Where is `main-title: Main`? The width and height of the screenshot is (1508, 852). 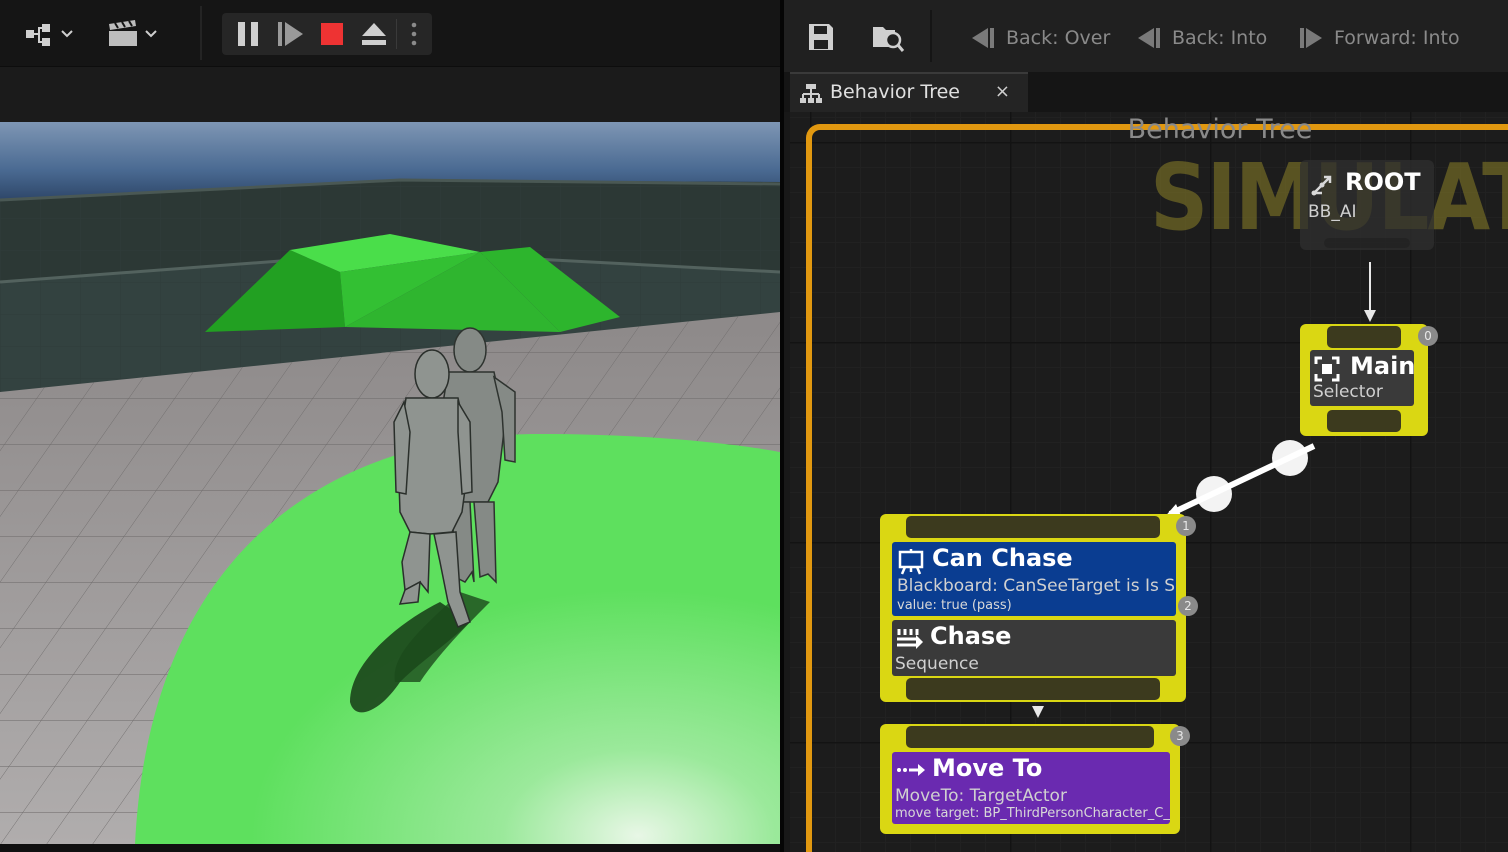 main-title: Main is located at coordinates (1382, 366).